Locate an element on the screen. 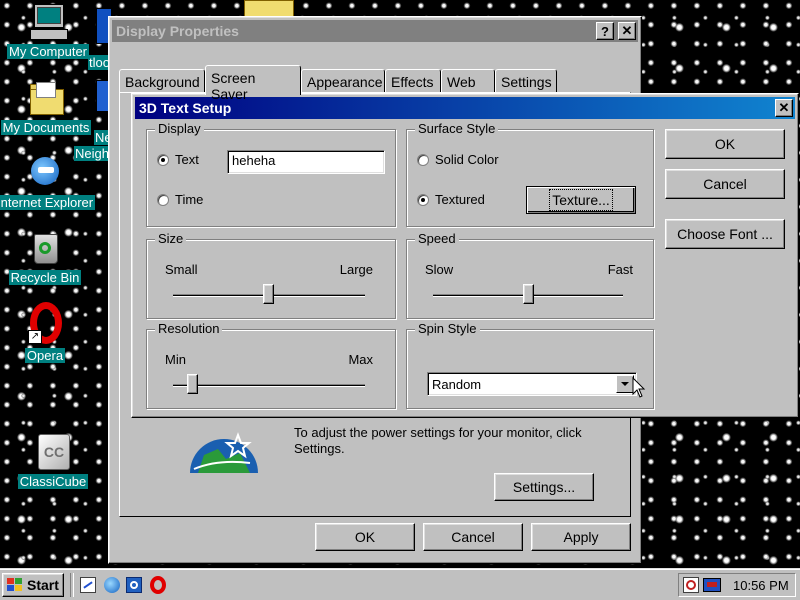 Image resolution: width=800 pixels, height=600 pixels. textured-radio-label: Textured is located at coordinates (460, 199).